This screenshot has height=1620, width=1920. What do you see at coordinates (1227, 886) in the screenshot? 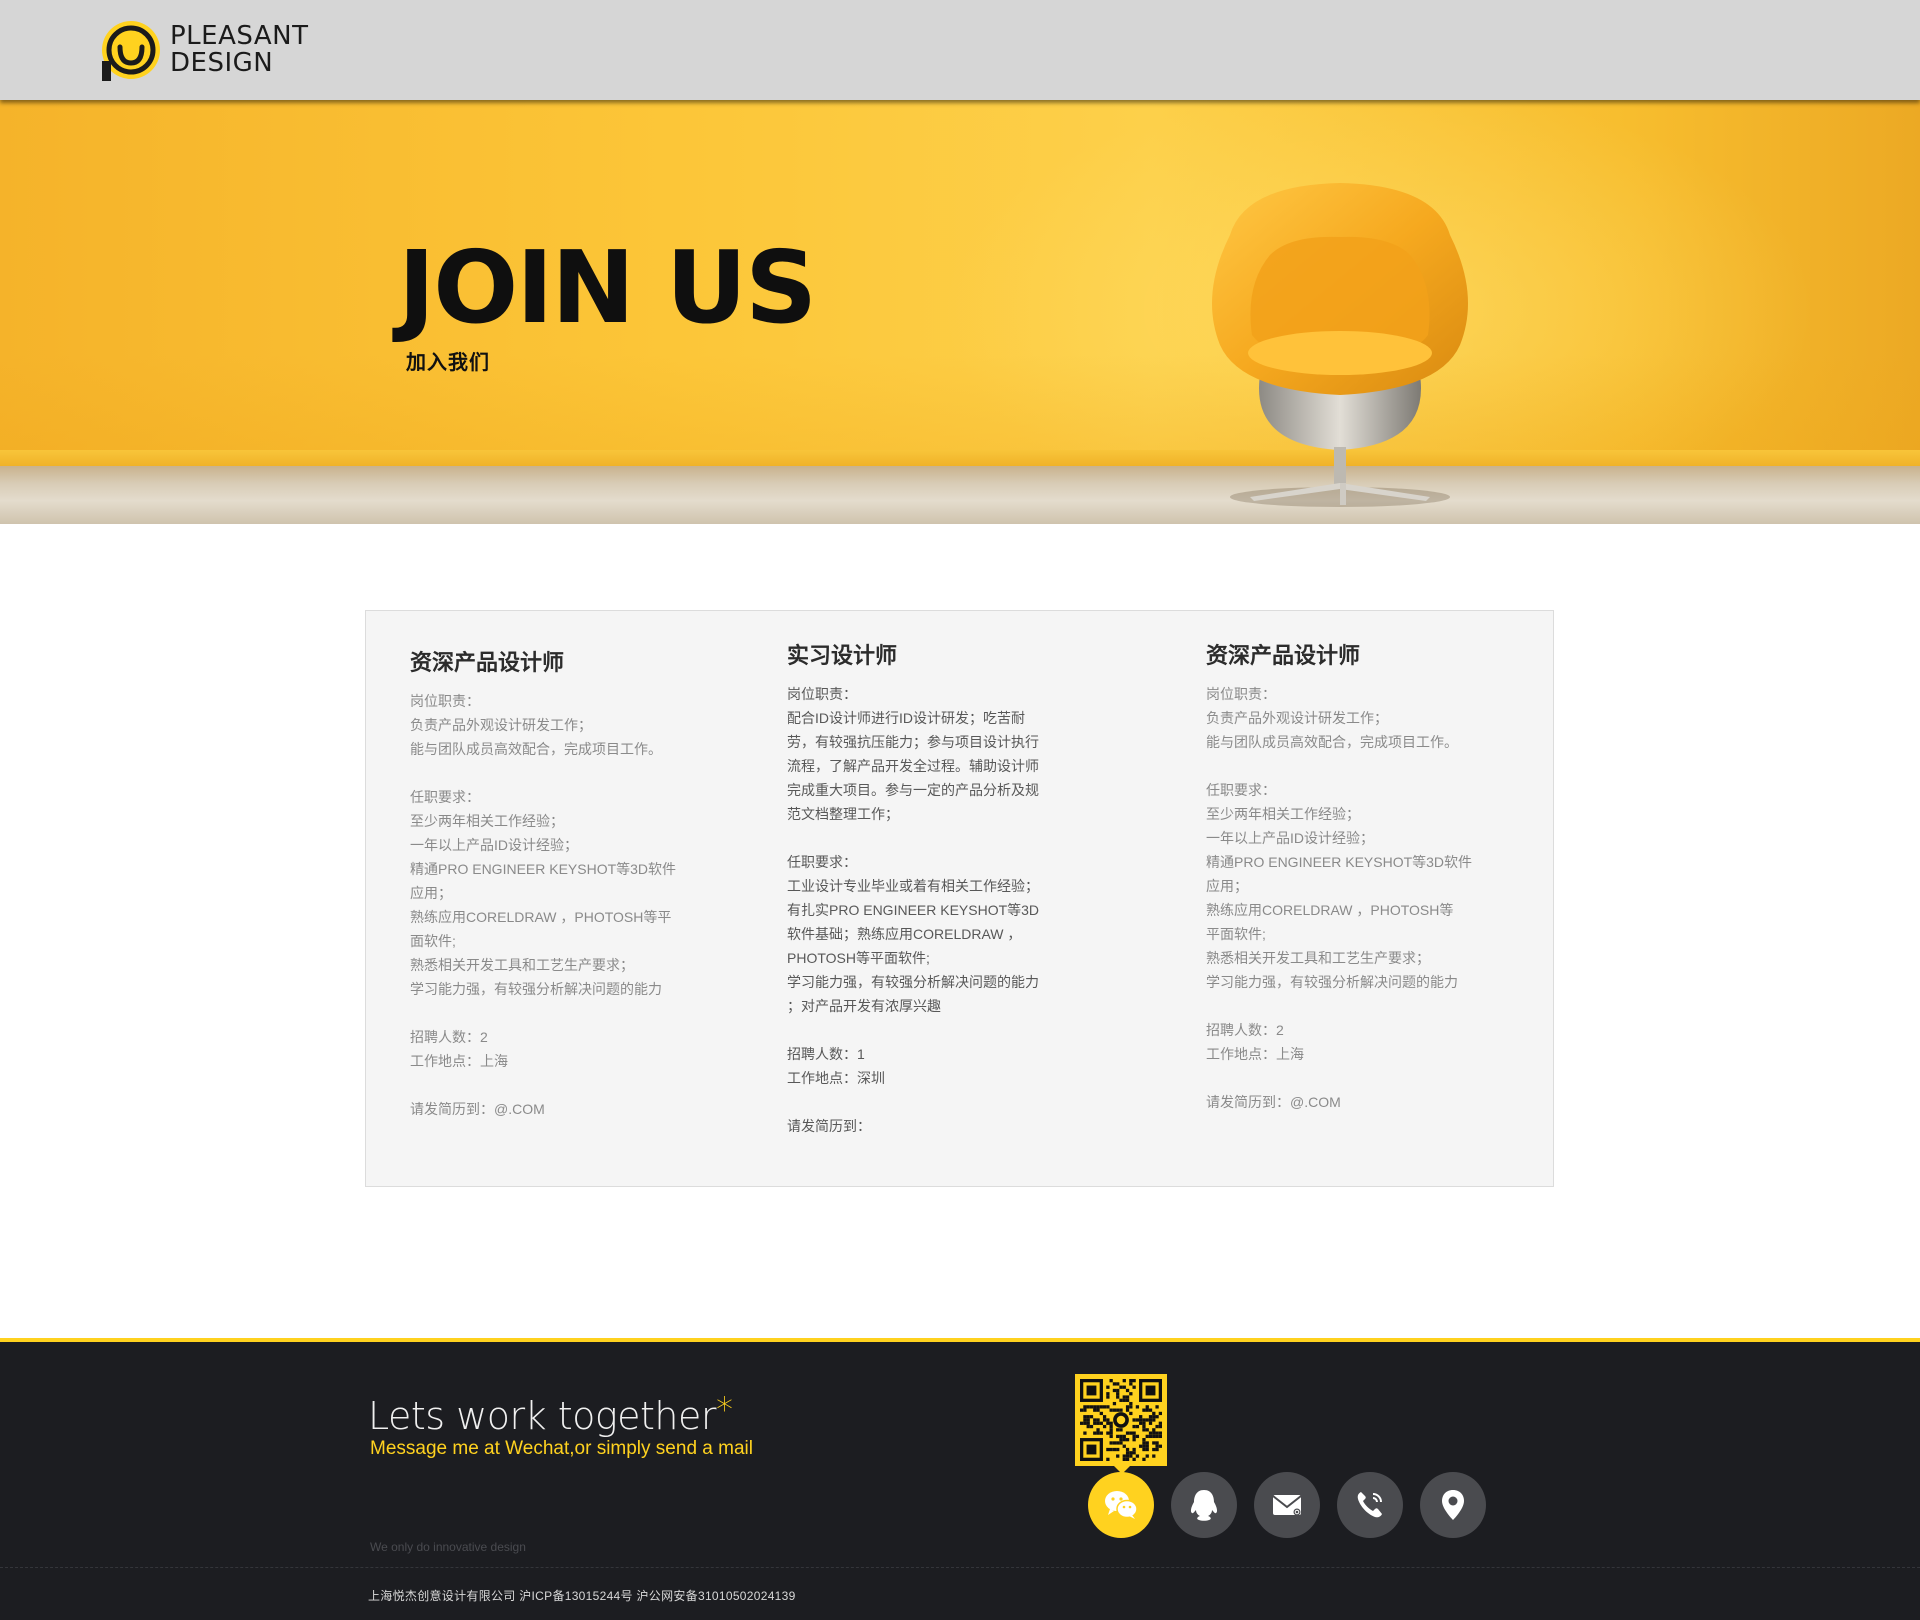
I see `job-line: 应用；` at bounding box center [1227, 886].